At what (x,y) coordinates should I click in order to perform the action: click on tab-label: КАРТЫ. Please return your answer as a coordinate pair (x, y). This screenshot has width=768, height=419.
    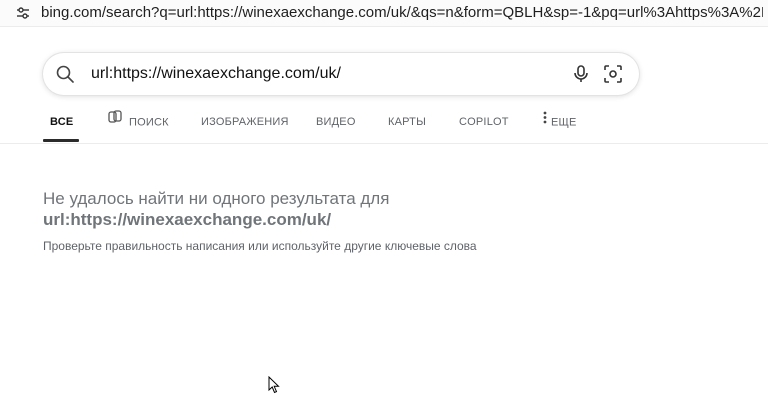
    Looking at the image, I should click on (407, 122).